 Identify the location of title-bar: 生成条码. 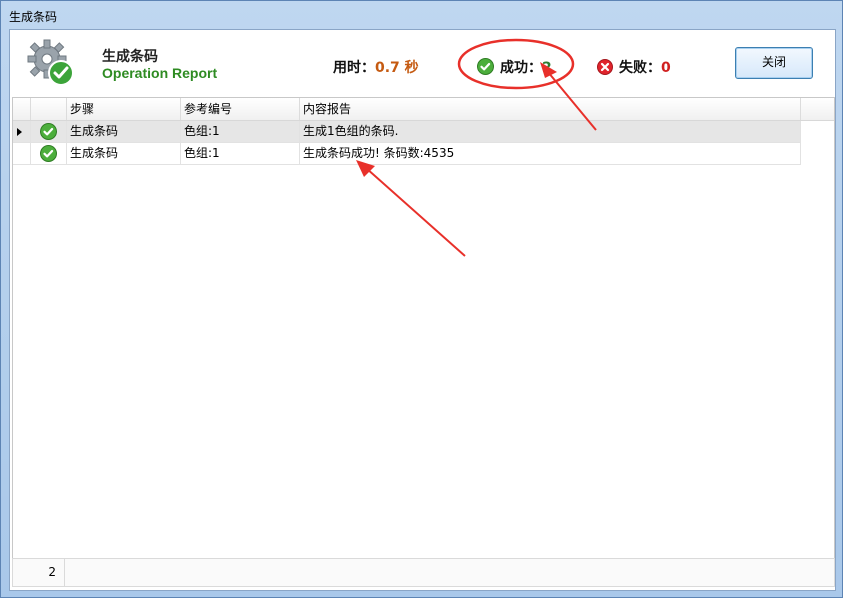
(421, 15).